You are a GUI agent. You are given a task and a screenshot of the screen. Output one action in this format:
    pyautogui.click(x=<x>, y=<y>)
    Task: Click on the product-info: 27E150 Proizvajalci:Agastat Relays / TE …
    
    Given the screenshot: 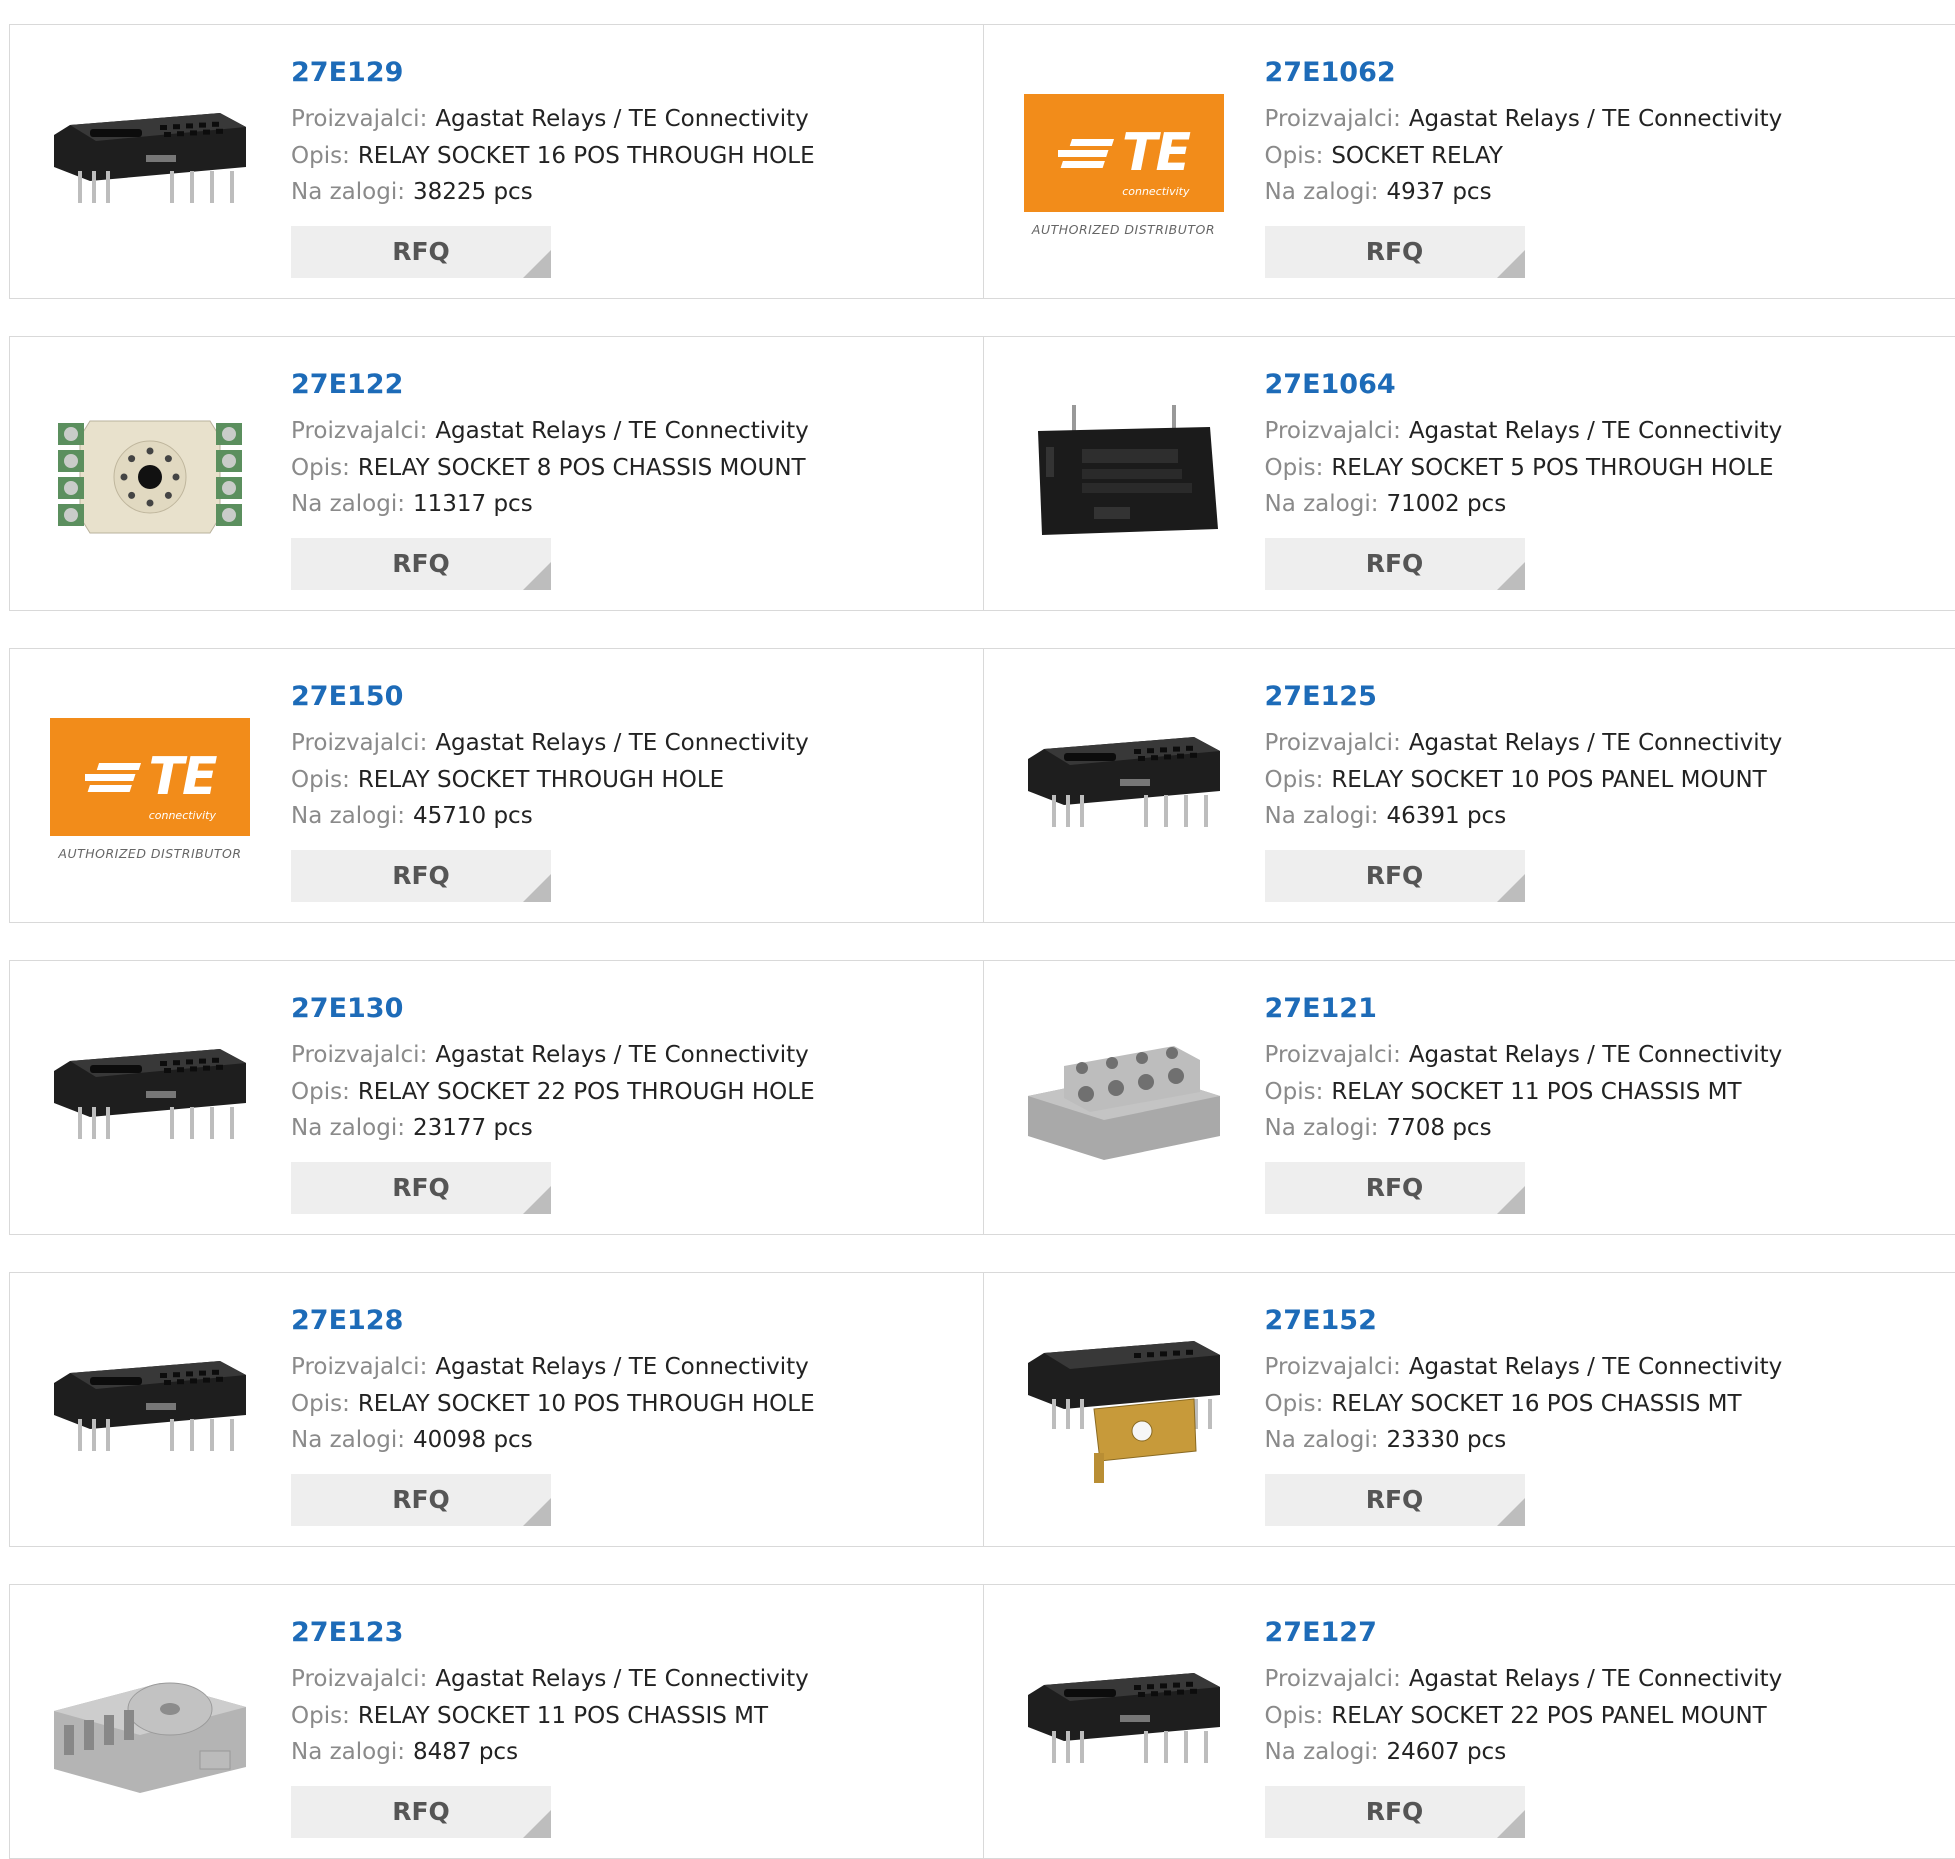 What is the action you would take?
    pyautogui.click(x=632, y=790)
    